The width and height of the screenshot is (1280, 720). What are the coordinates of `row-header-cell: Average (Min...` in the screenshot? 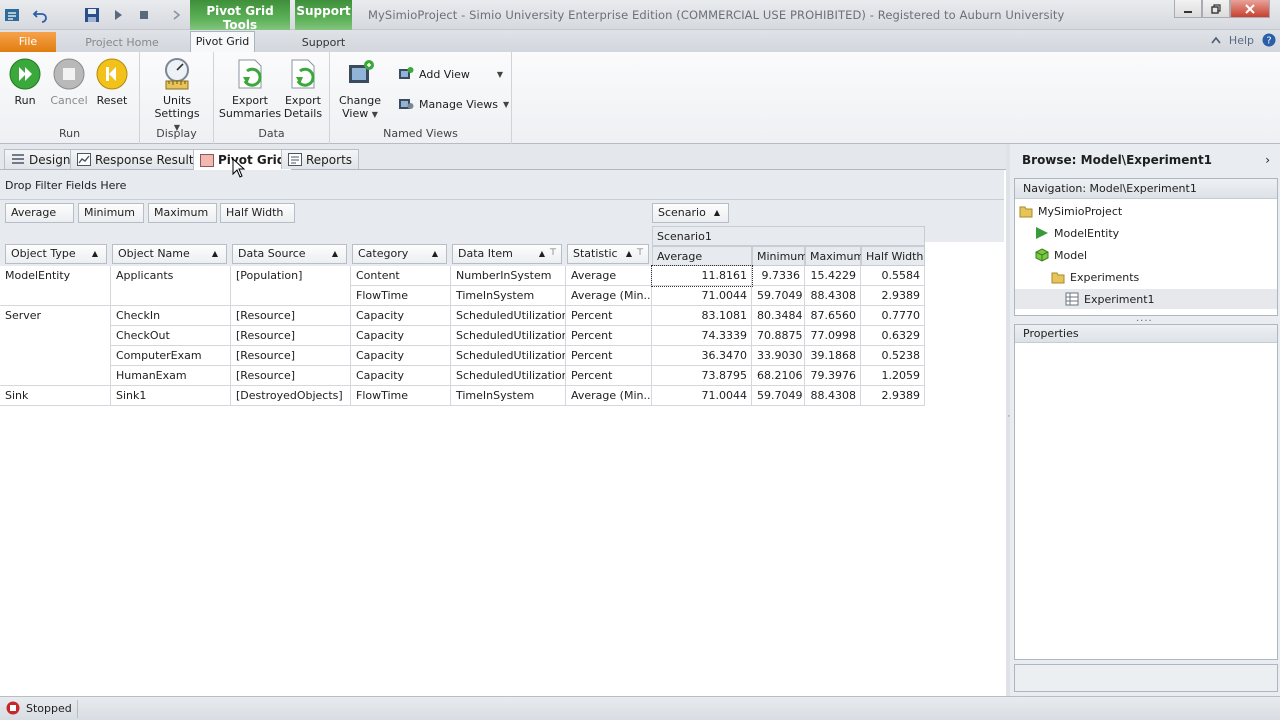 It's located at (609, 296).